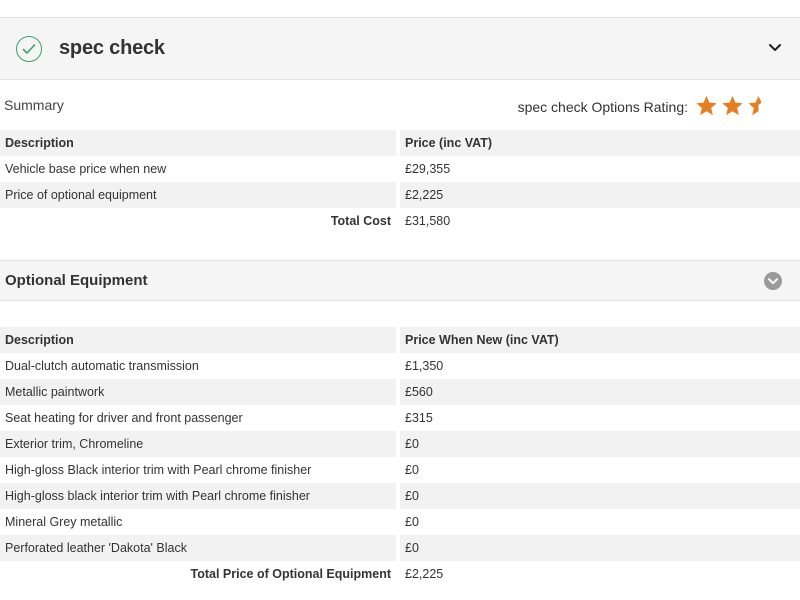 This screenshot has height=600, width=800. Describe the element at coordinates (200, 392) in the screenshot. I see `row-description: Metallic paintwork` at that location.